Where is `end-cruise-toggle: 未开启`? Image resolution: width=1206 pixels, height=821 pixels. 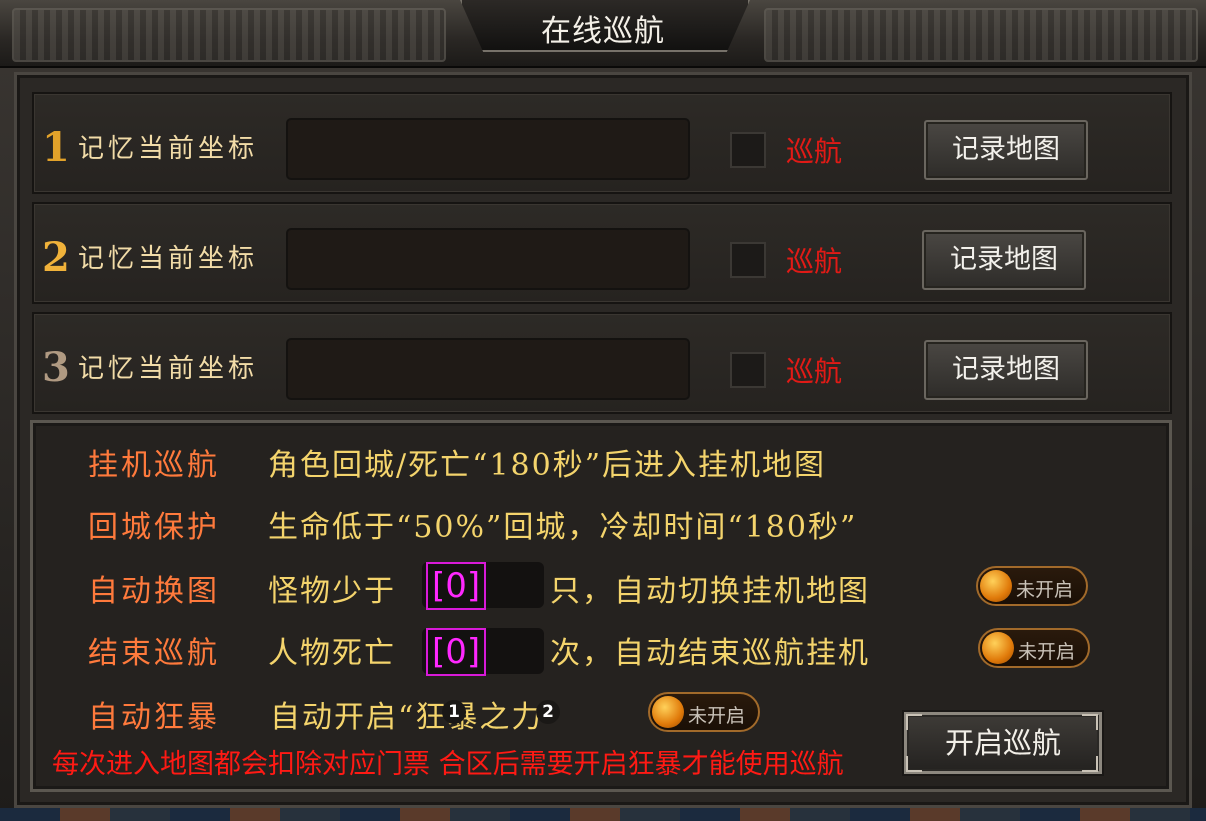
end-cruise-toggle: 未开启 is located at coordinates (1034, 648).